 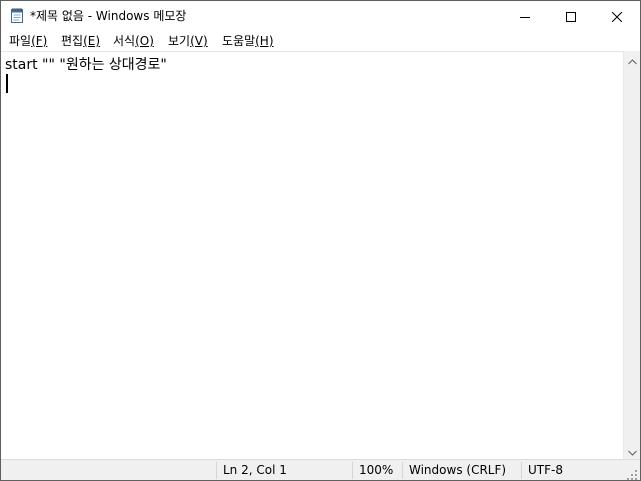 What do you see at coordinates (144, 41) in the screenshot?
I see `menu-format-accel: (O)` at bounding box center [144, 41].